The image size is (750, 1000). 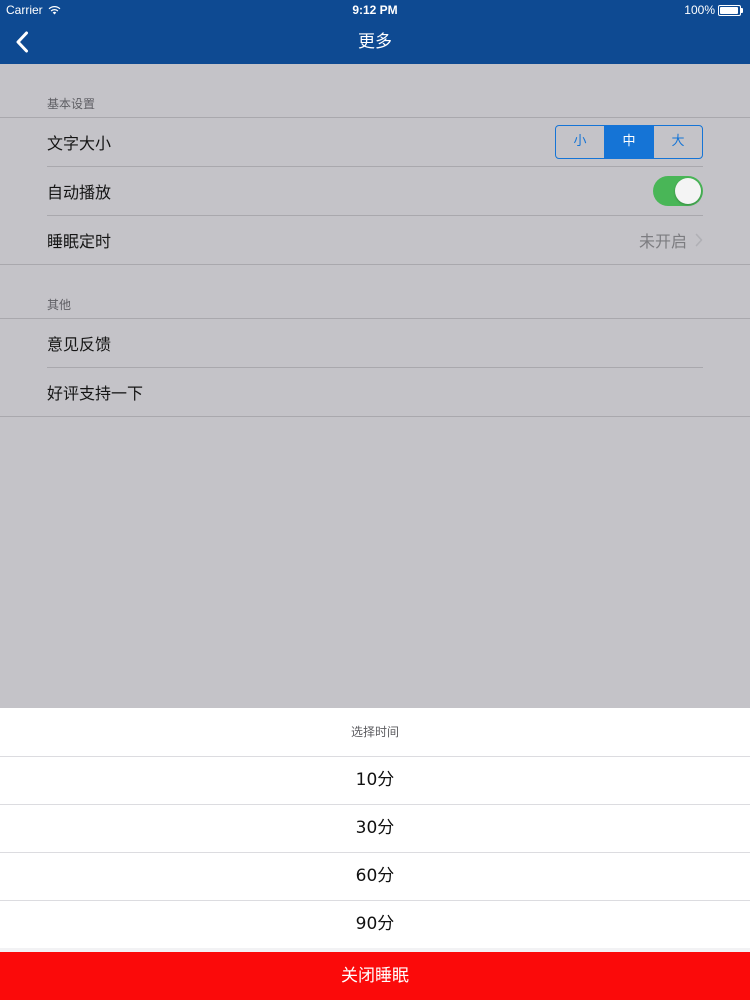 I want to click on back-button, so click(x=22, y=42).